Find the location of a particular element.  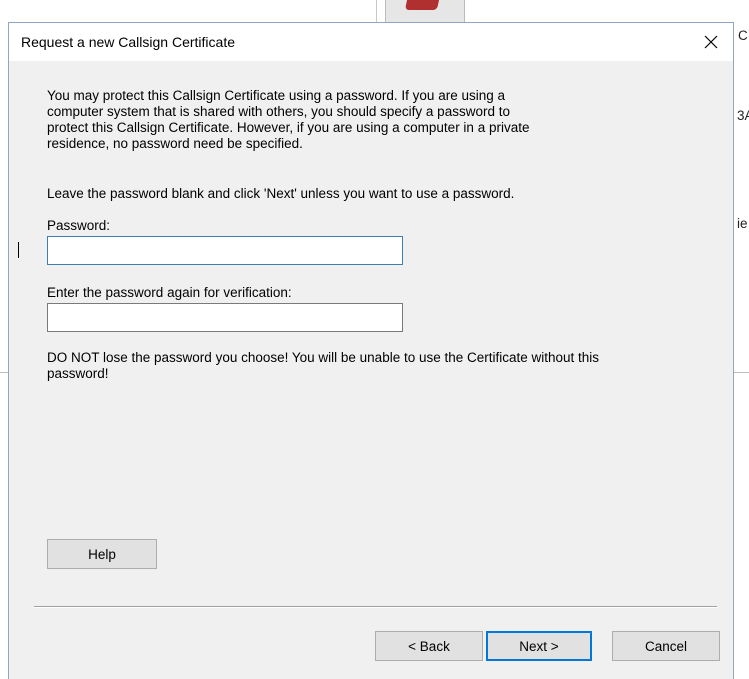

password-input is located at coordinates (225, 250).